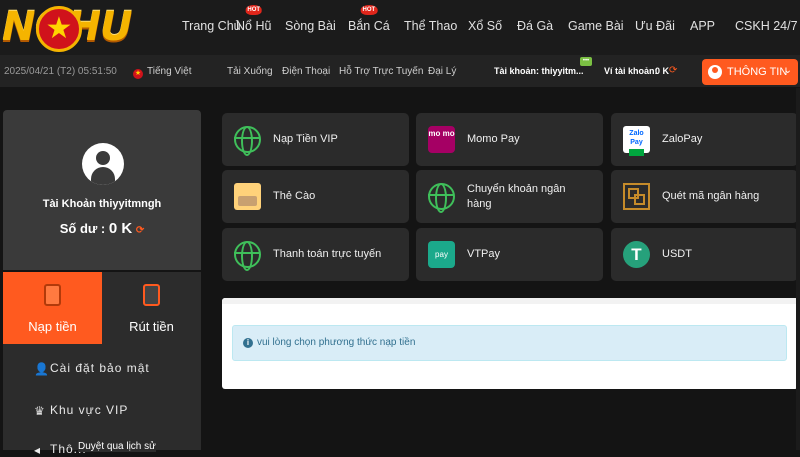  I want to click on payment-online: Thanh toán trực tuyến, so click(315, 254).